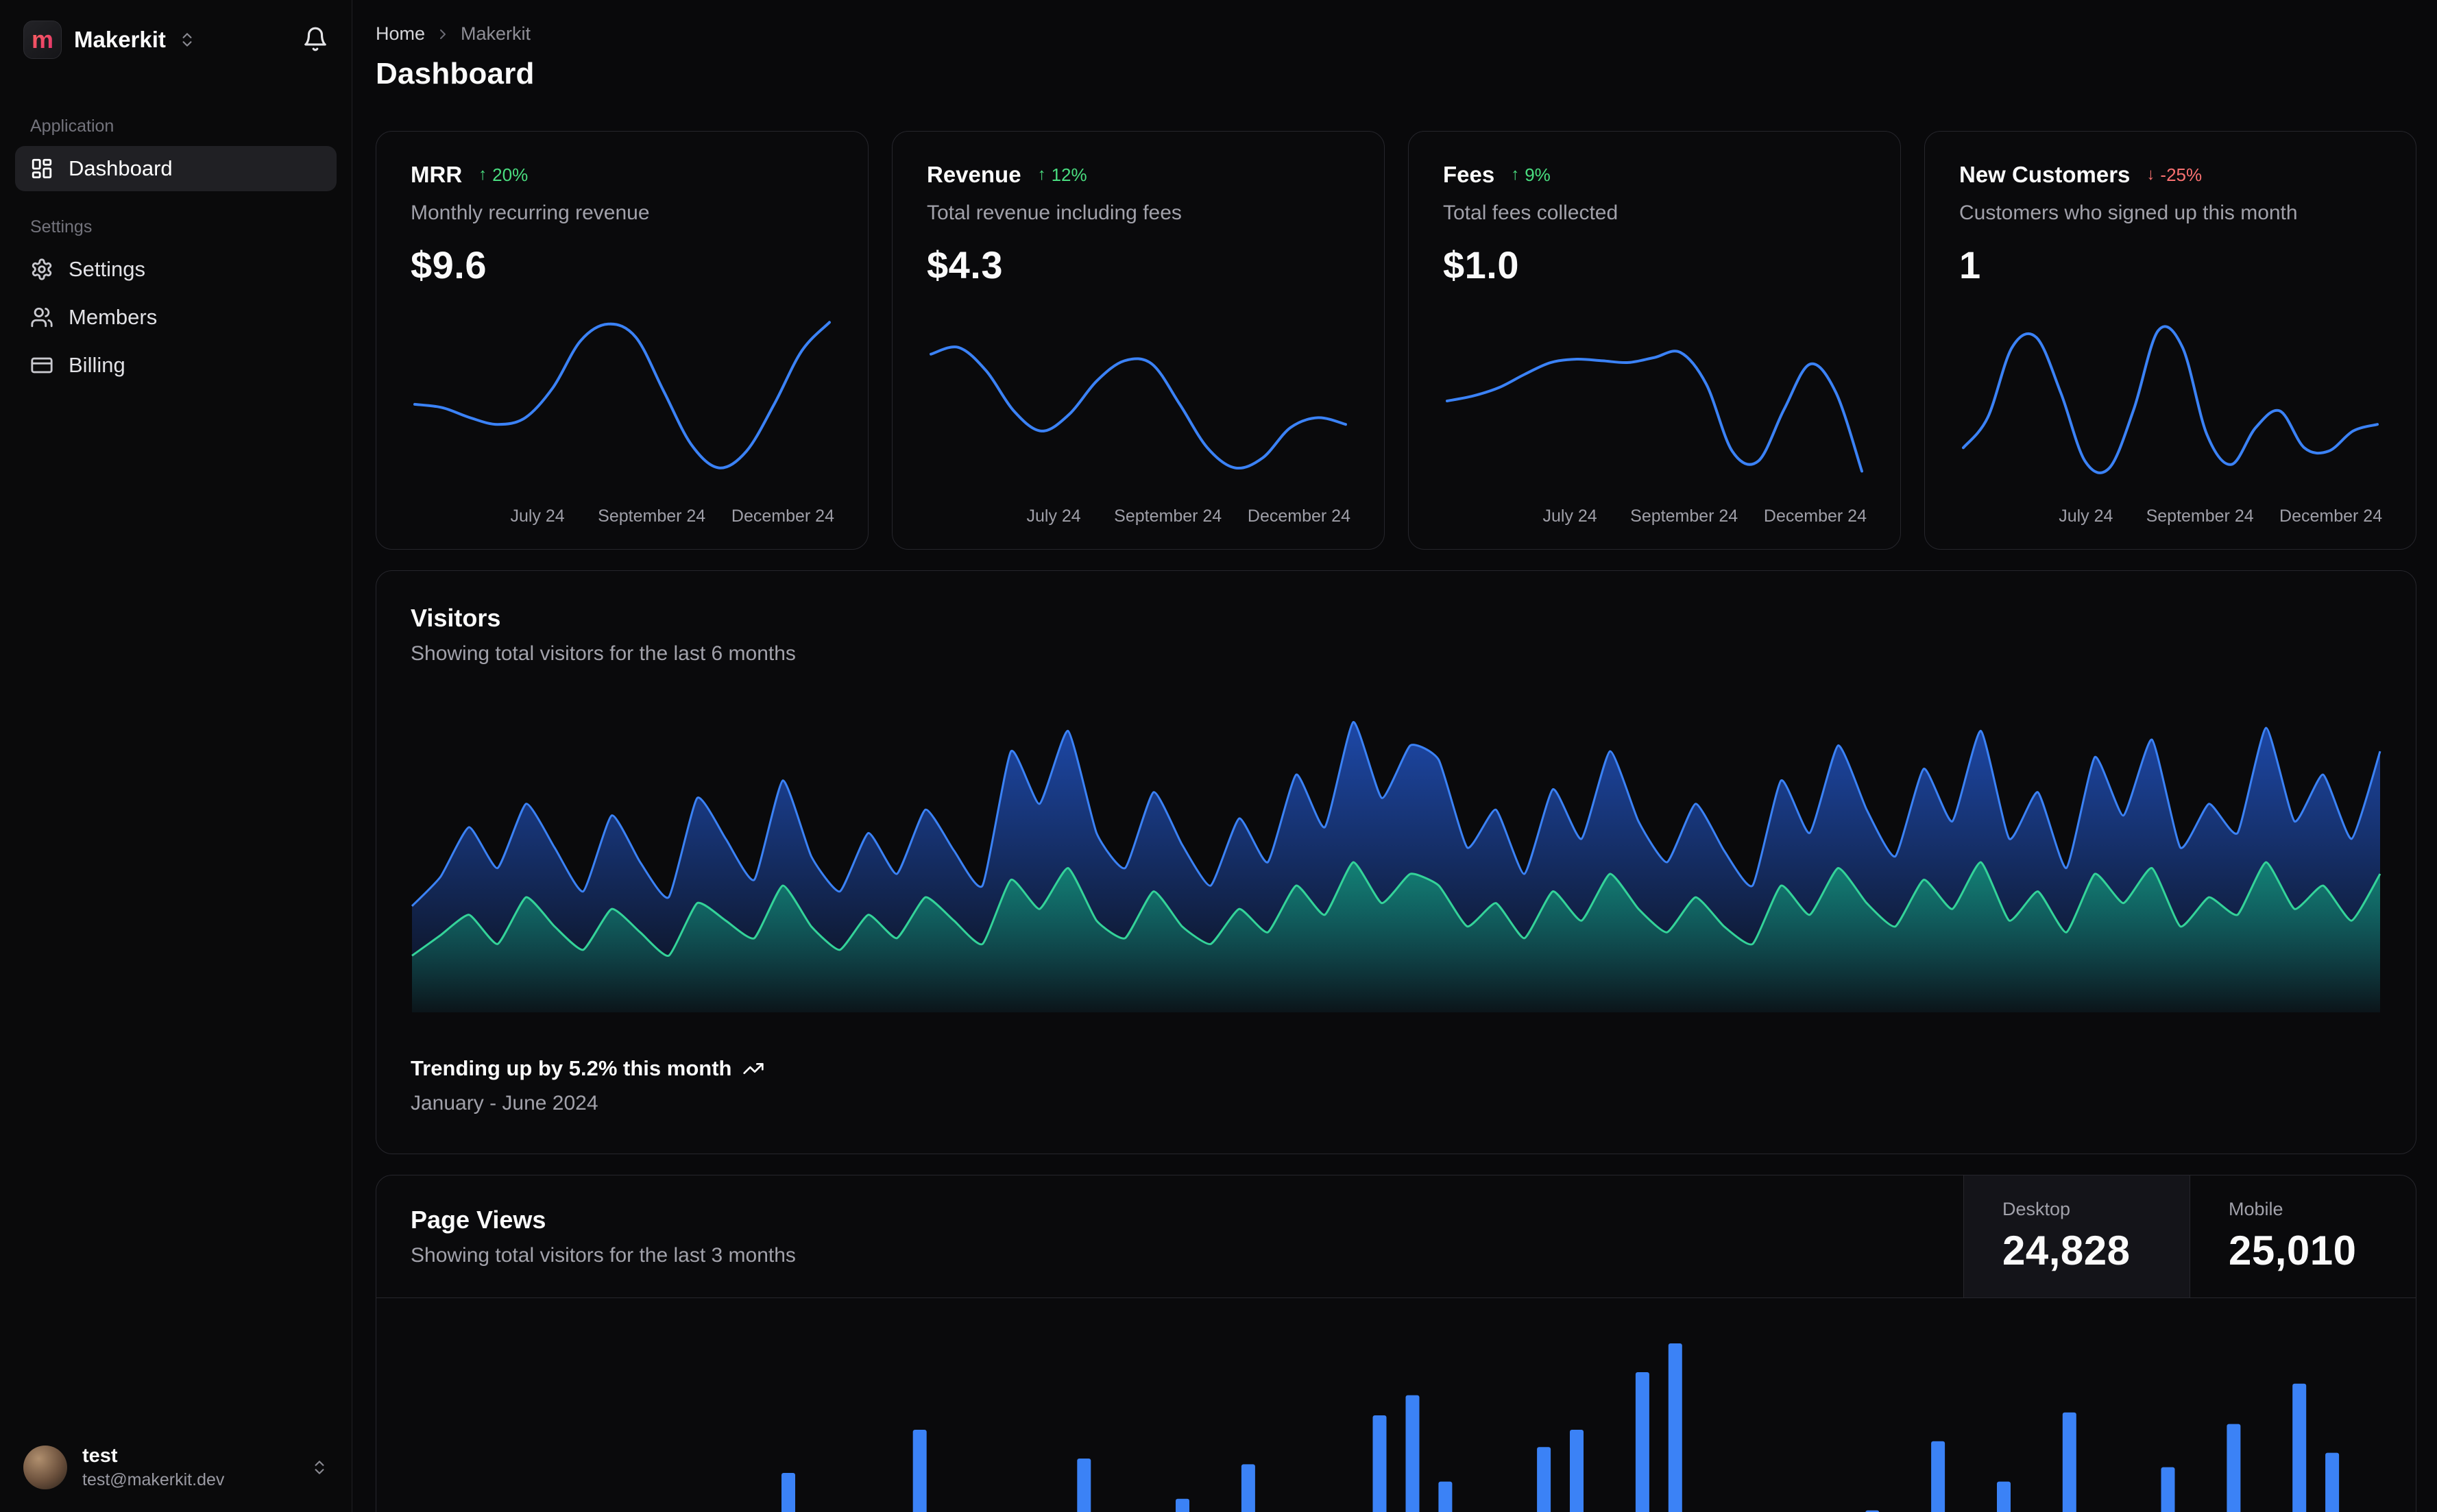 This screenshot has height=1512, width=2437. Describe the element at coordinates (176, 1469) in the screenshot. I see `user-menu: test test@makerkit.dev` at that location.